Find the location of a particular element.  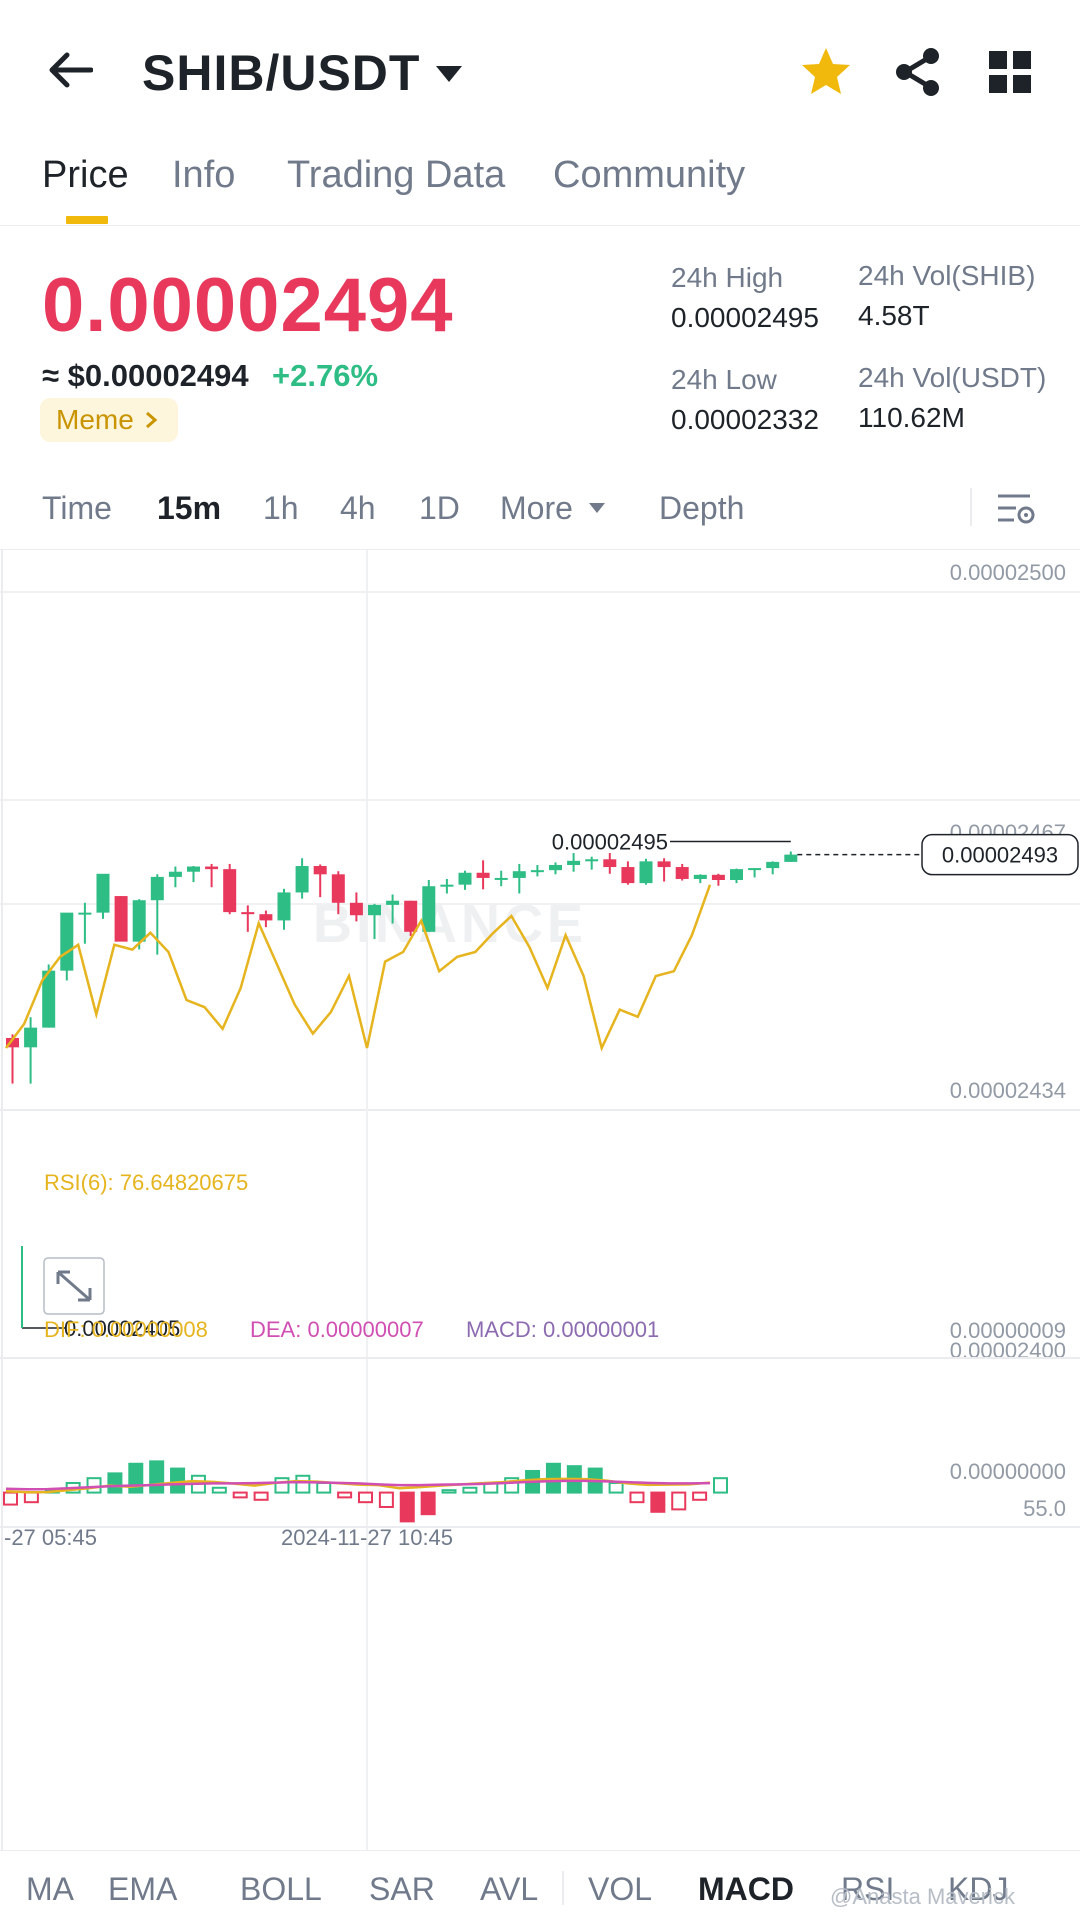

indicator-sar: SAR is located at coordinates (402, 1889).